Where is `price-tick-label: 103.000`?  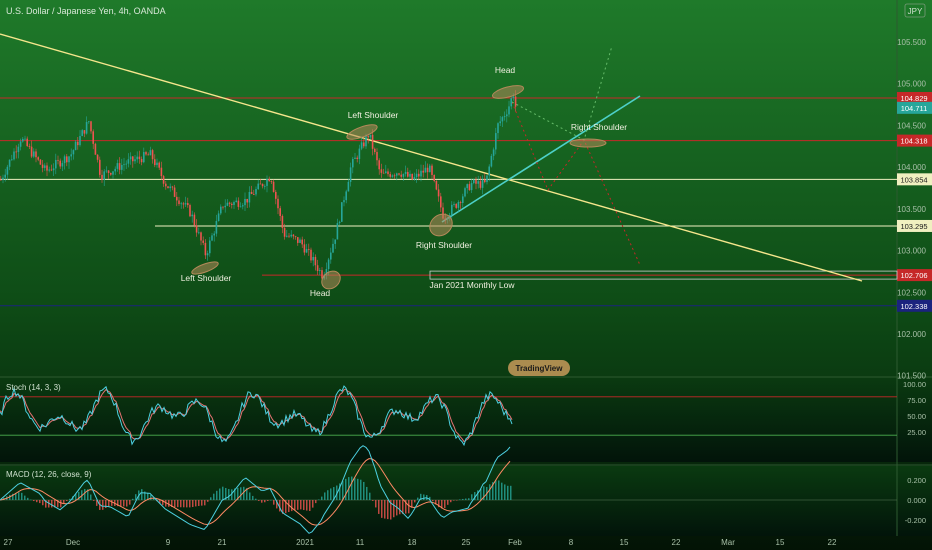 price-tick-label: 103.000 is located at coordinates (911, 251).